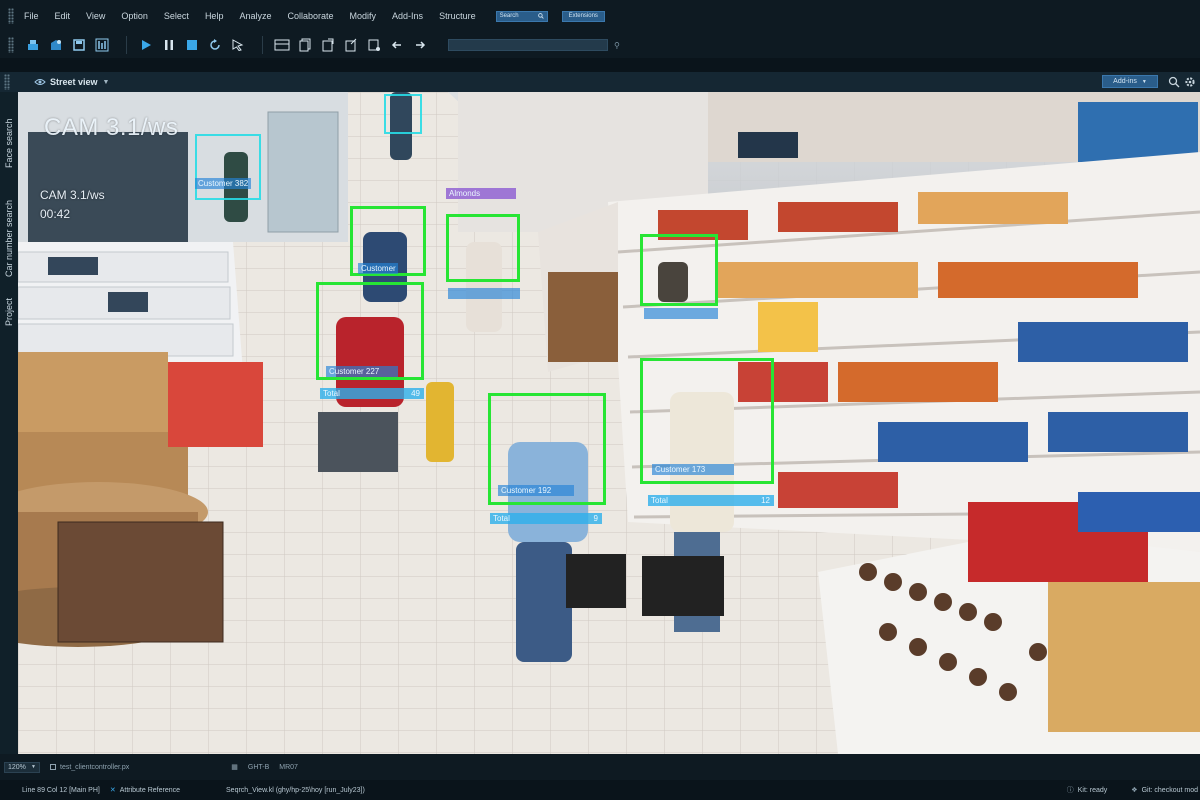  What do you see at coordinates (481, 193) in the screenshot?
I see `product-label: Almonds` at bounding box center [481, 193].